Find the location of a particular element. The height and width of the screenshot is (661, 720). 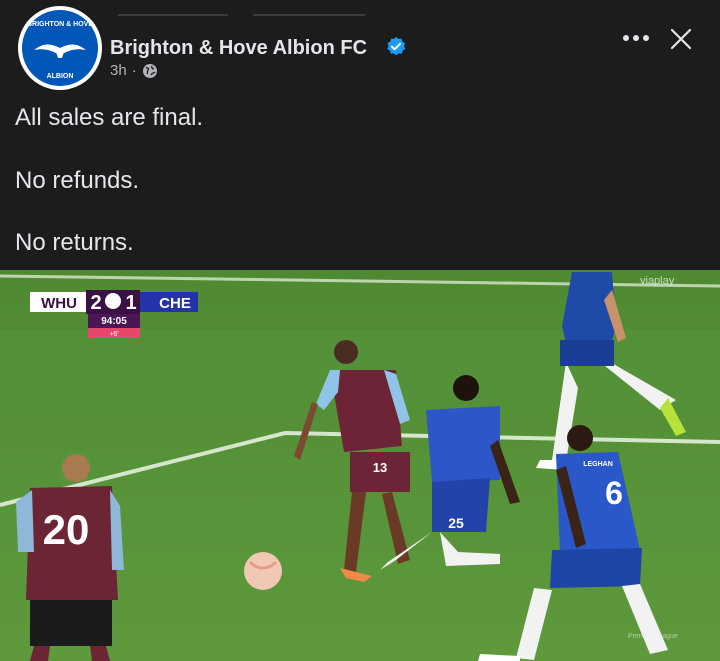

player-shirt-number-6: 6 is located at coordinates (614, 493).